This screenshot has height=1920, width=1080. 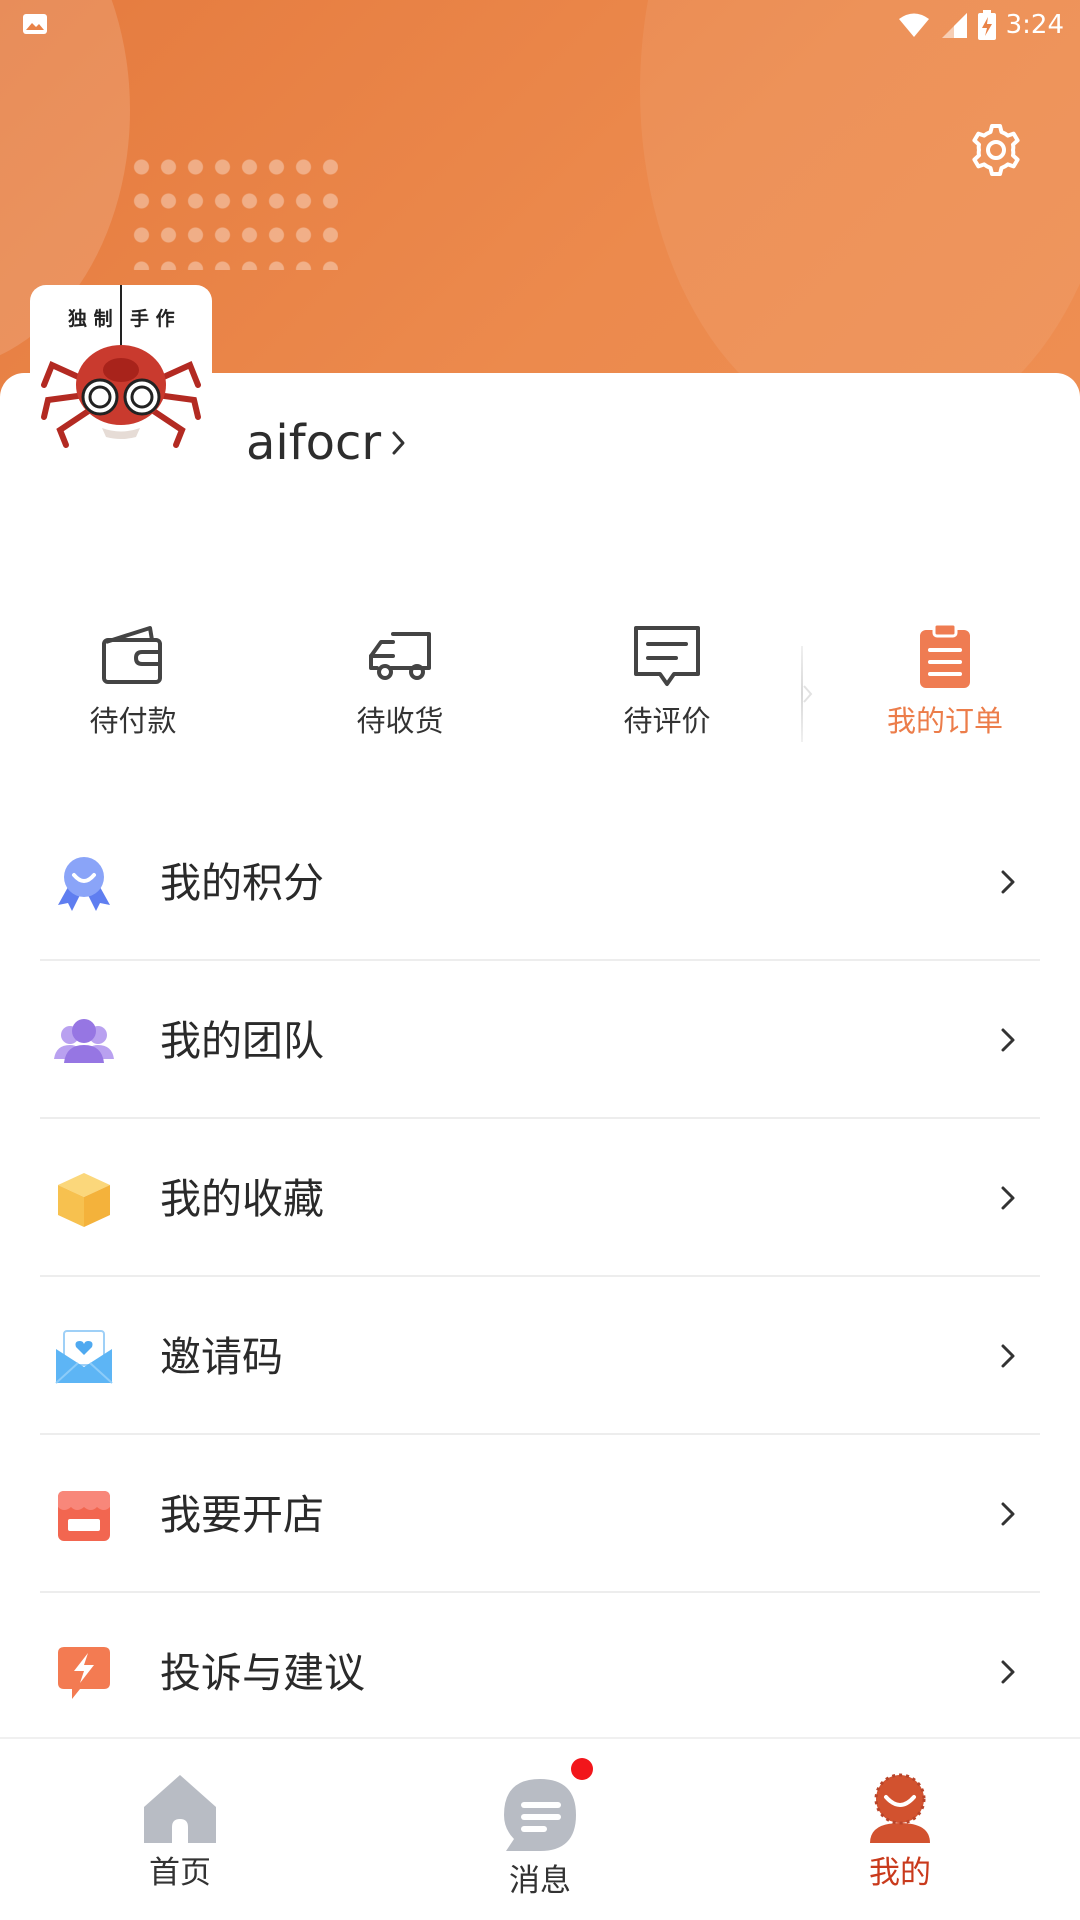 I want to click on gear-icon, so click(x=996, y=150).